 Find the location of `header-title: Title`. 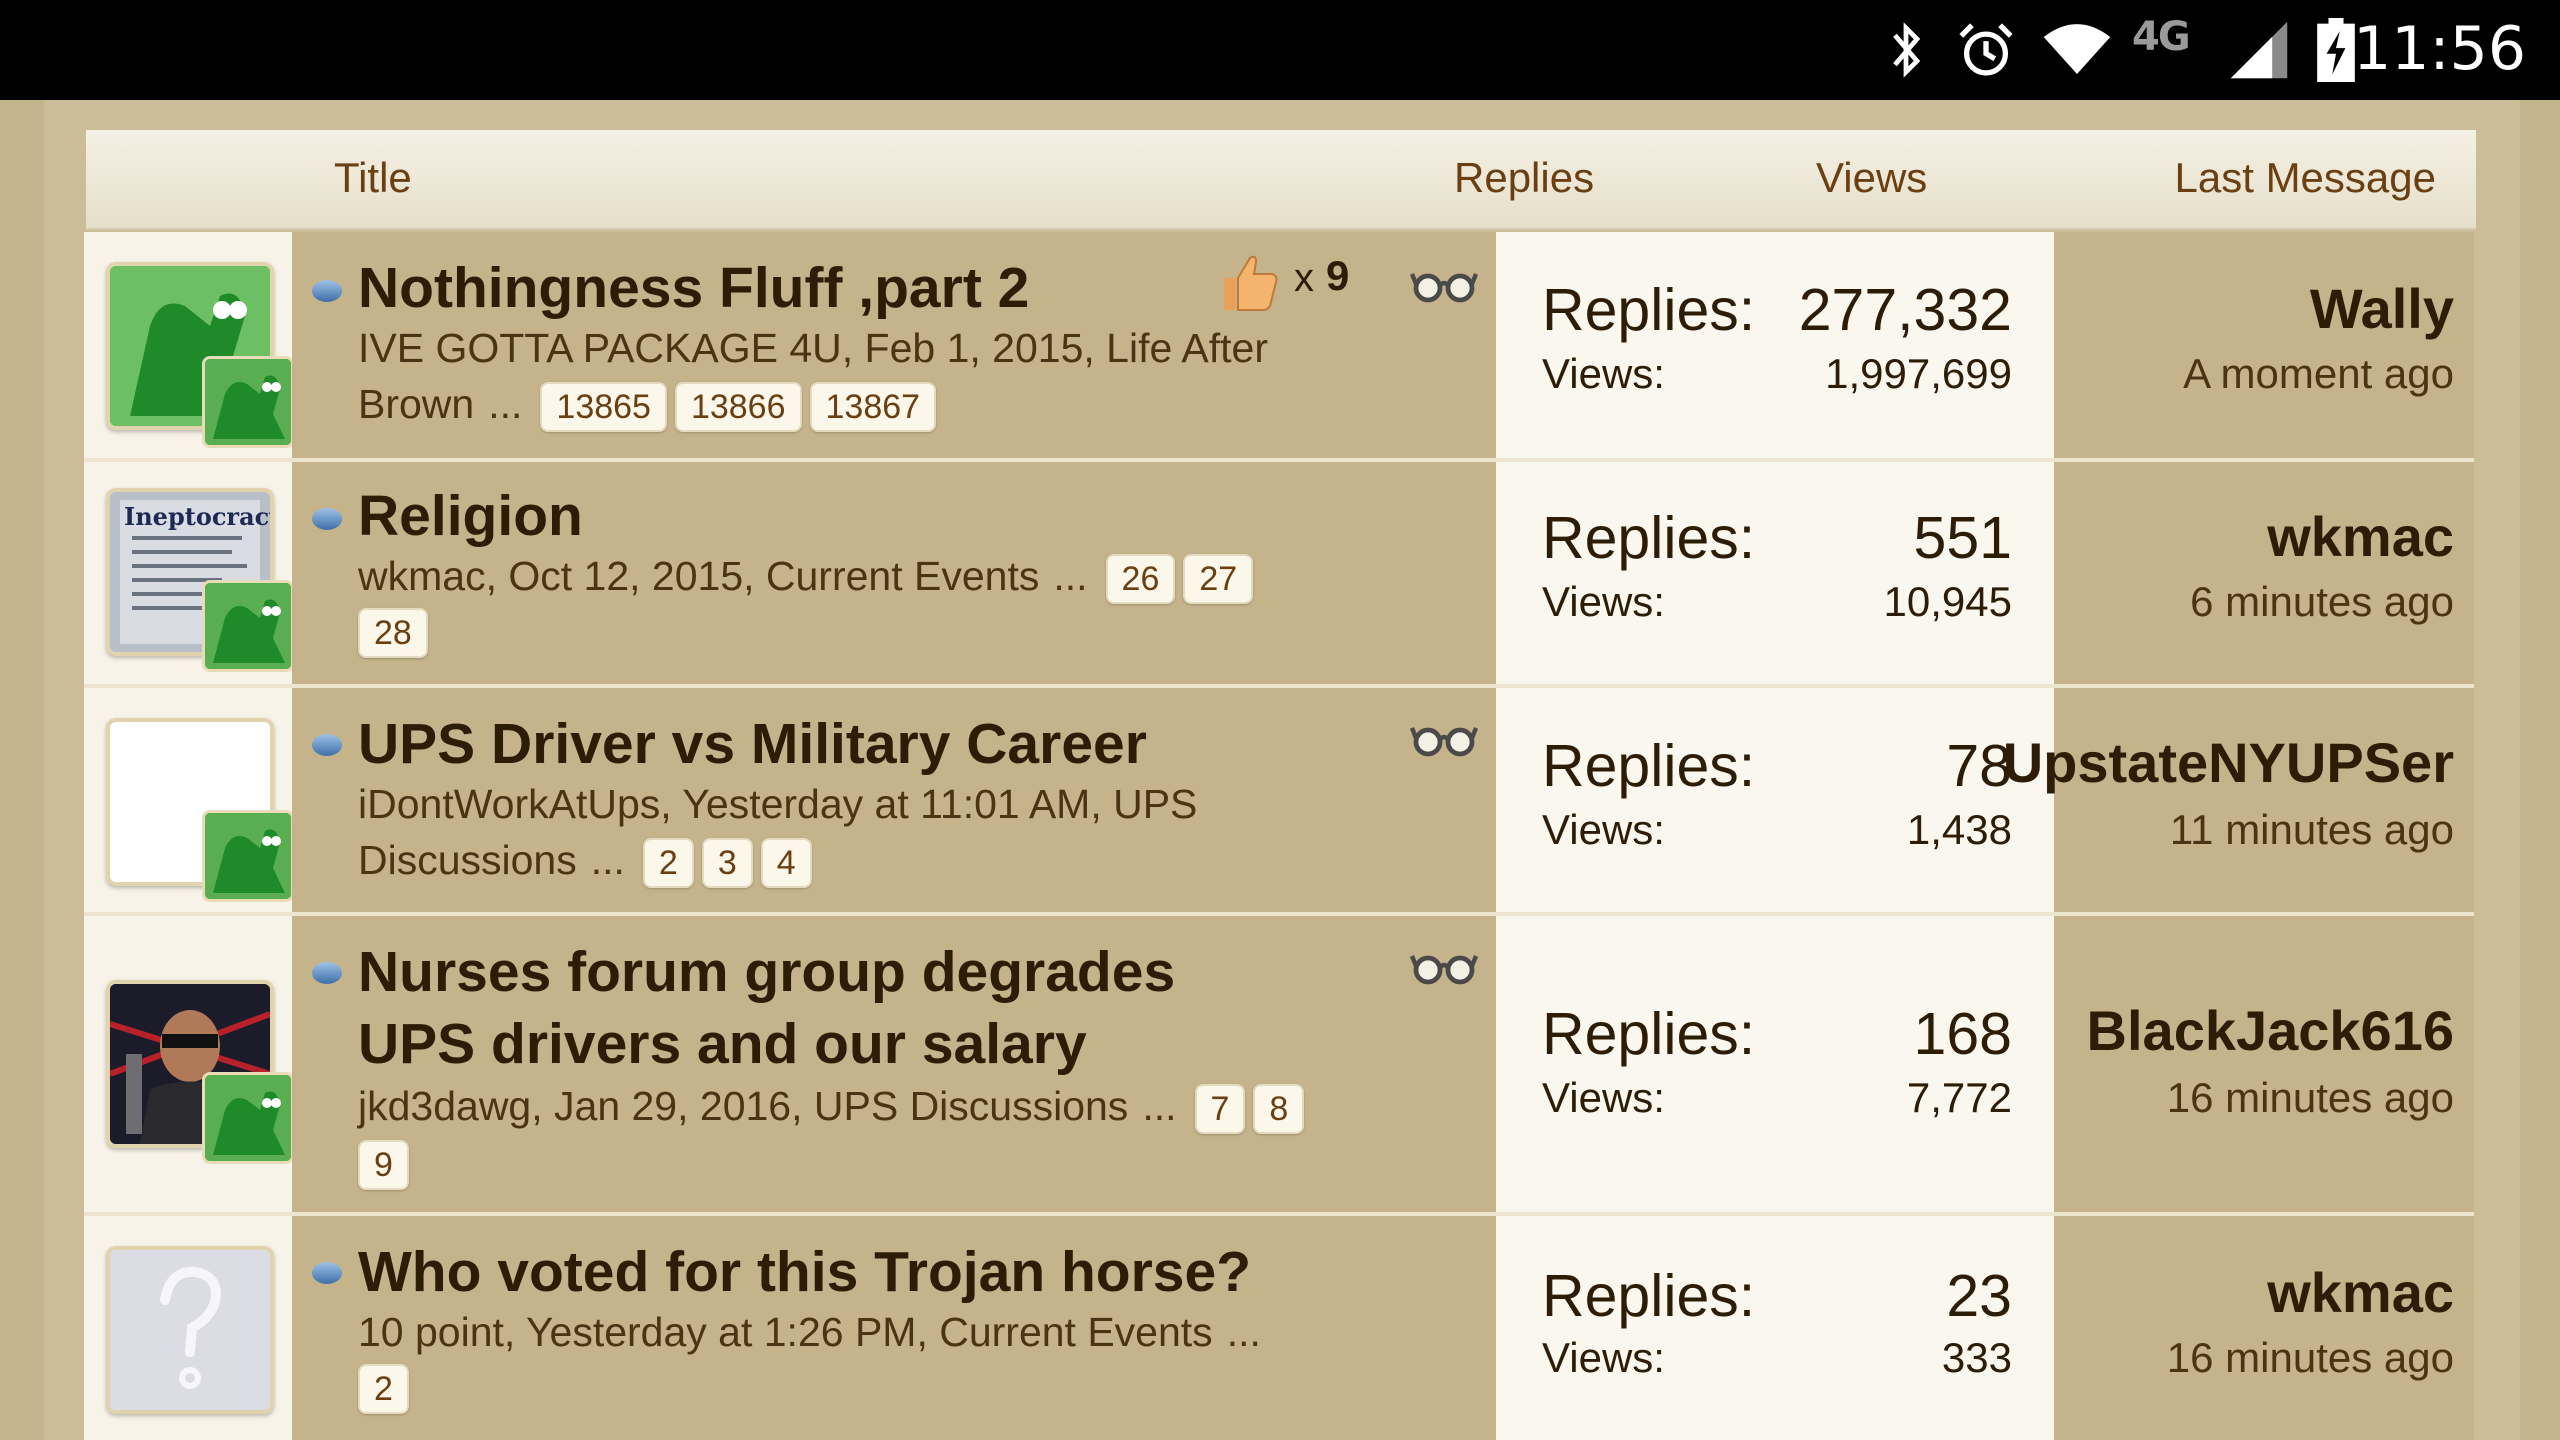

header-title: Title is located at coordinates (373, 178).